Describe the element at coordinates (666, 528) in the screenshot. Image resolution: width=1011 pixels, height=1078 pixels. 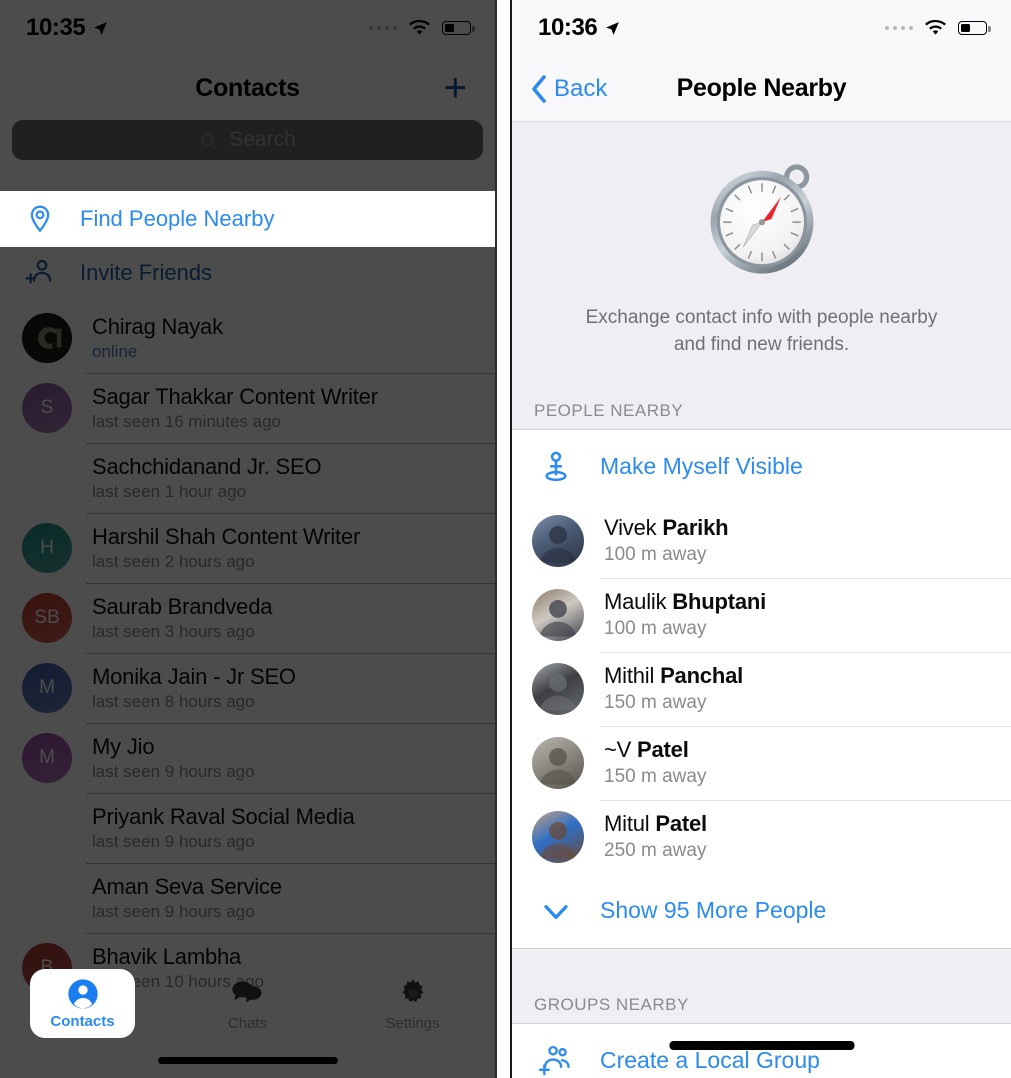
I see `person-name: Vivek Parikh` at that location.